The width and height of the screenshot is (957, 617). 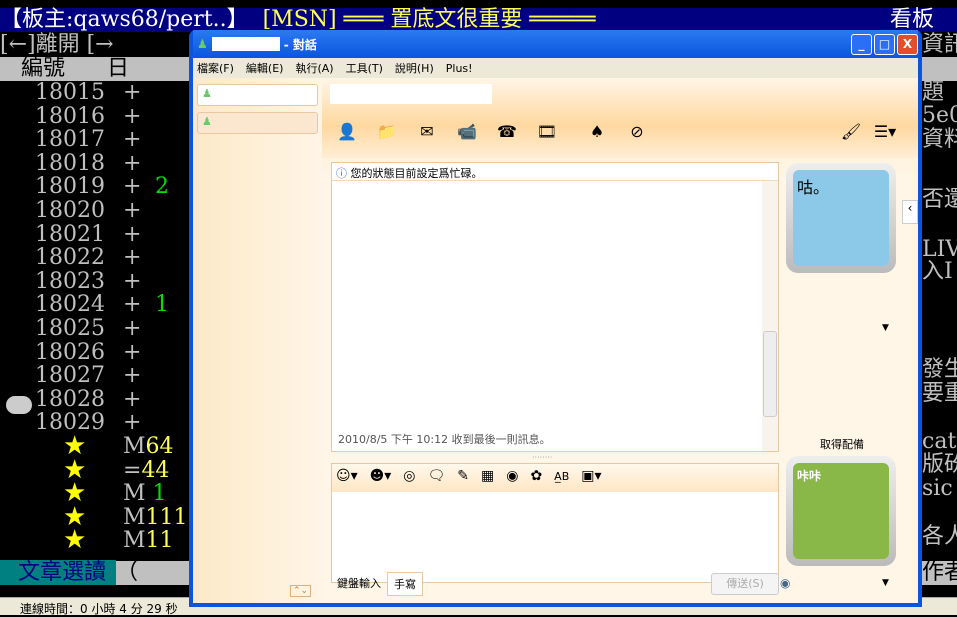 What do you see at coordinates (70, 281) in the screenshot?
I see `article-number: 18023` at bounding box center [70, 281].